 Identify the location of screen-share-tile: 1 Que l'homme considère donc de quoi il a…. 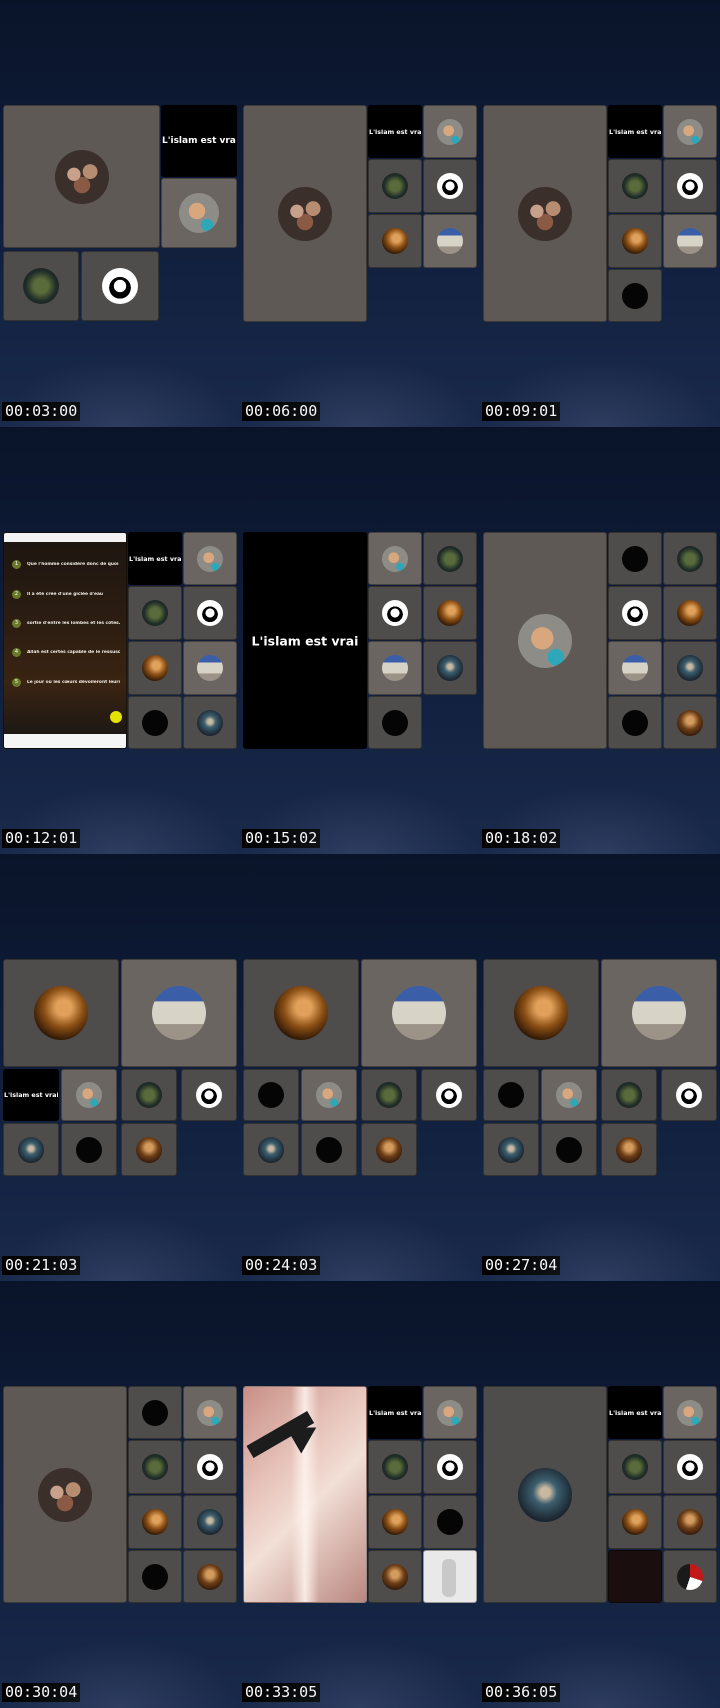
(65, 640).